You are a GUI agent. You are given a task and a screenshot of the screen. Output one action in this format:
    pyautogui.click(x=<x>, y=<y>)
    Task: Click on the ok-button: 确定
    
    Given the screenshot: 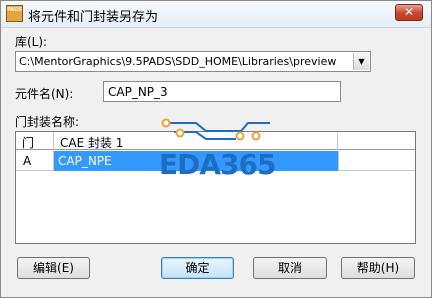 What is the action you would take?
    pyautogui.click(x=197, y=268)
    